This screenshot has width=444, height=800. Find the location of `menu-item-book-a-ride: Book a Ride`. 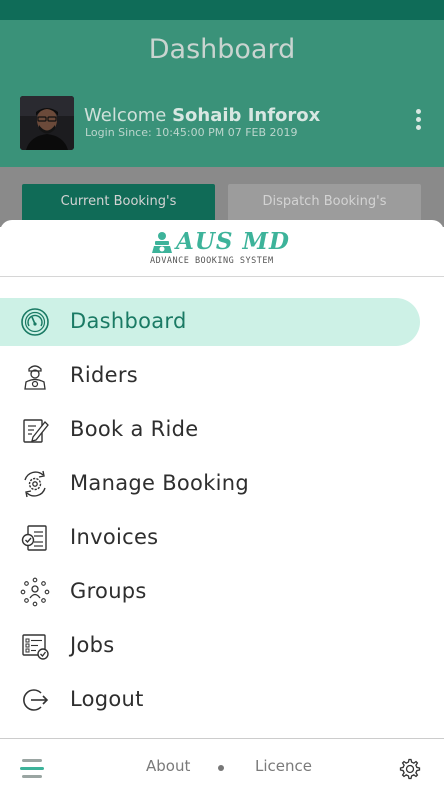

menu-item-book-a-ride: Book a Ride is located at coordinates (210, 430).